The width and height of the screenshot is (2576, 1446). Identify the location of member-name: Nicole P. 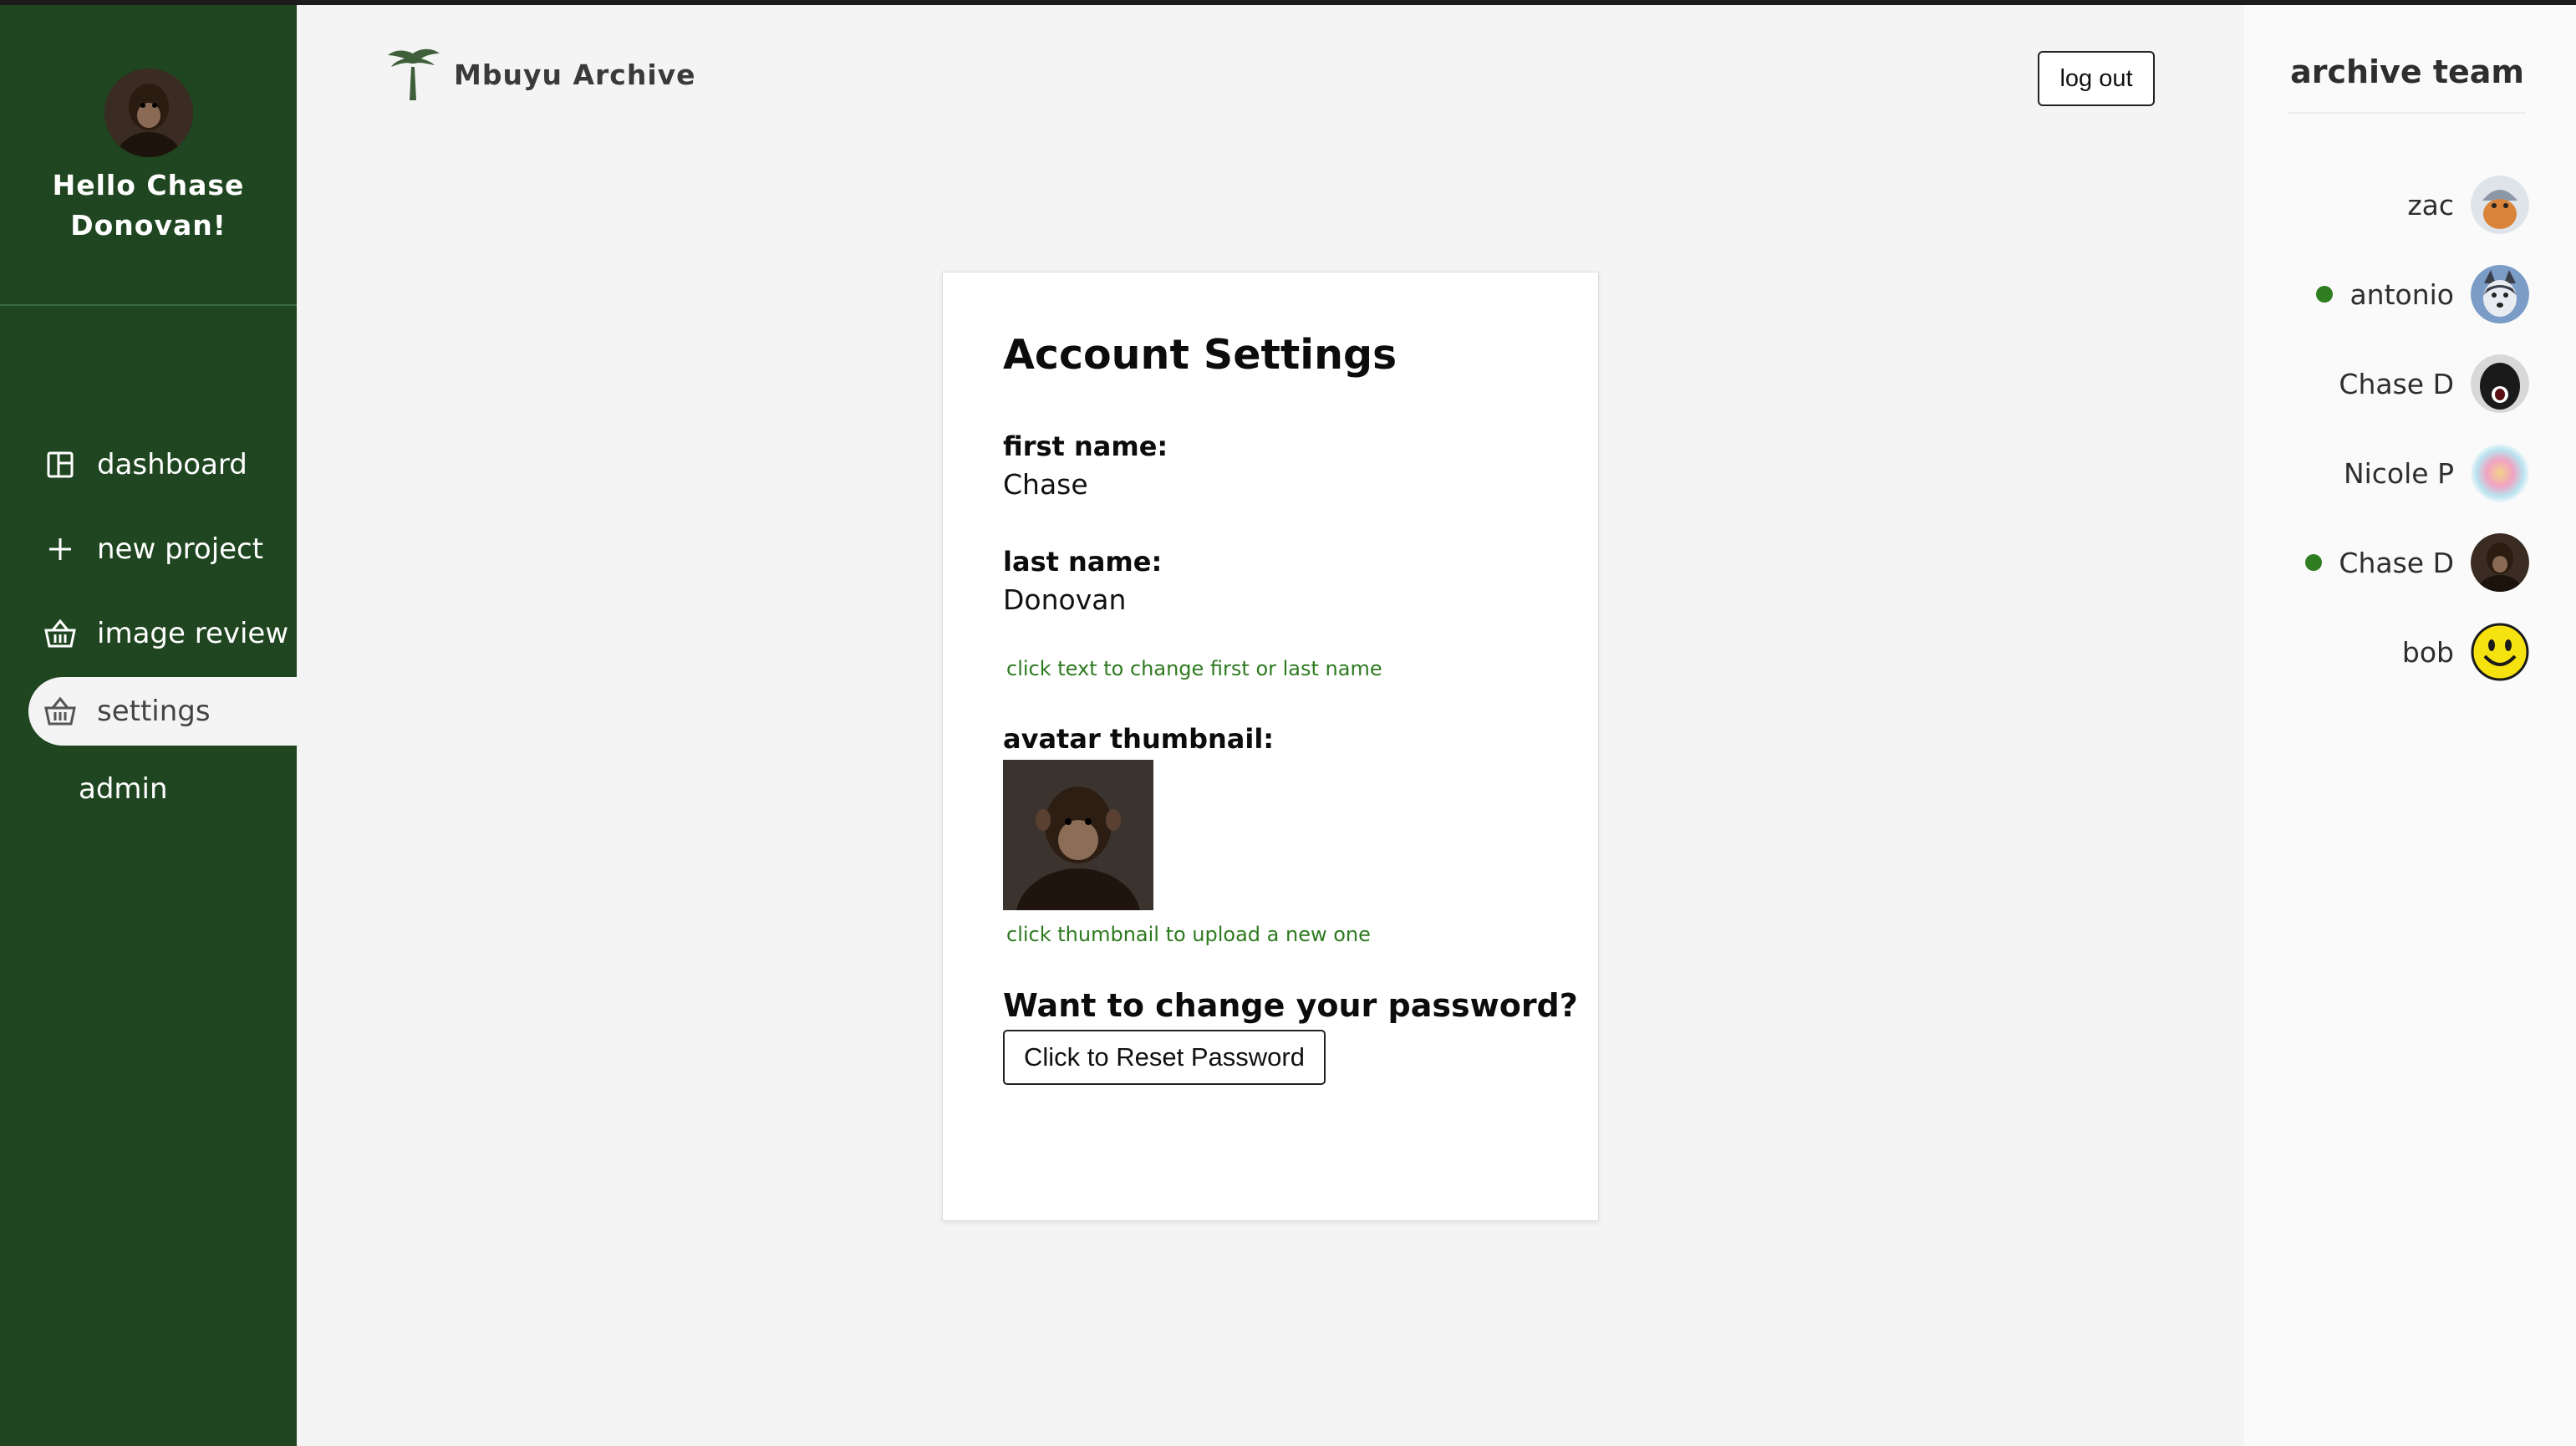
(2398, 473).